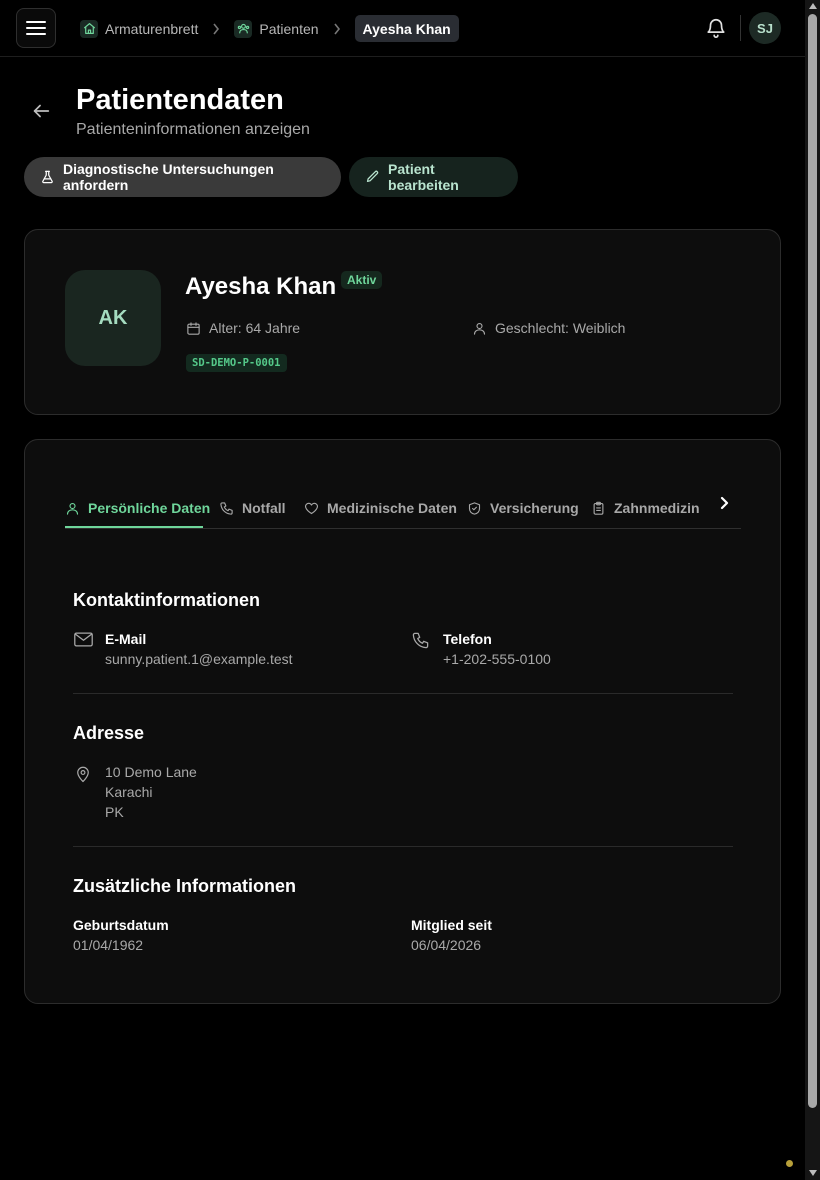 The height and width of the screenshot is (1180, 820). I want to click on page-scrollbar, so click(812, 590).